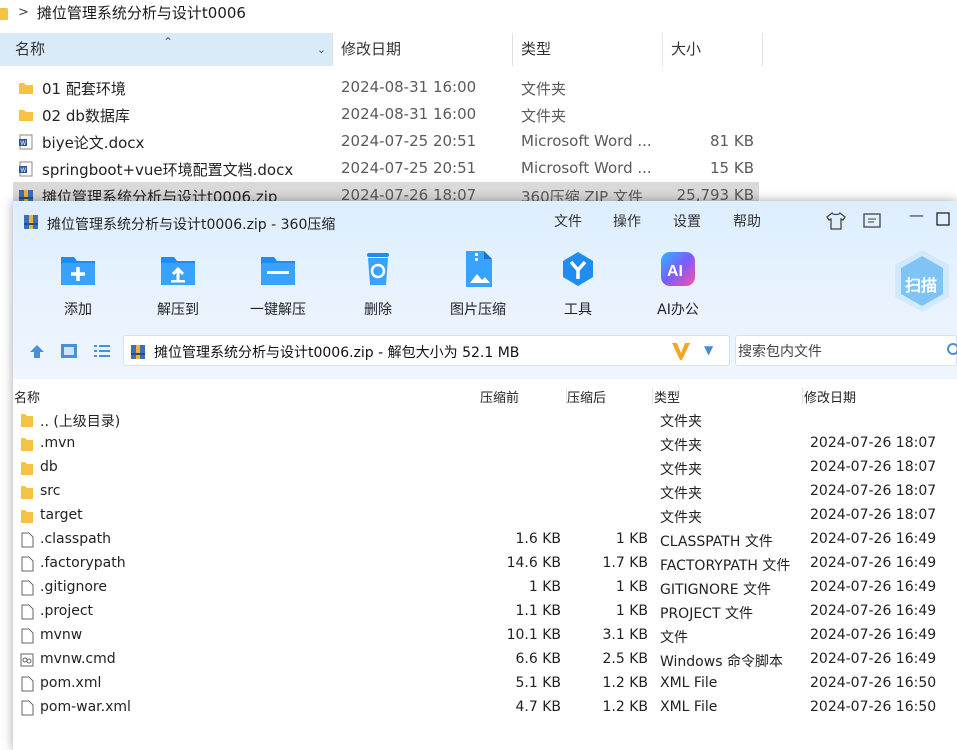 This screenshot has width=957, height=750. Describe the element at coordinates (378, 284) in the screenshot. I see `delete-button: 删除` at that location.